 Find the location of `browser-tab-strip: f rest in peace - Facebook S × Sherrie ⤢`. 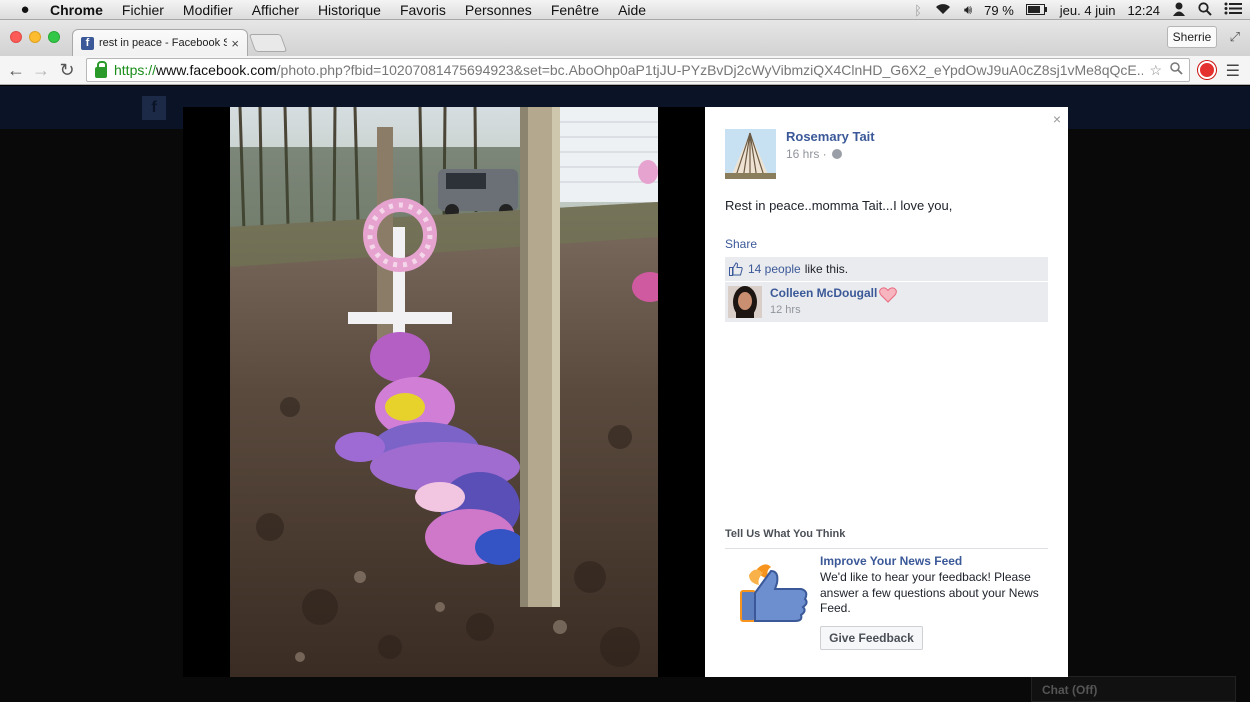

browser-tab-strip: f rest in peace - Facebook S × Sherrie ⤢ is located at coordinates (625, 38).